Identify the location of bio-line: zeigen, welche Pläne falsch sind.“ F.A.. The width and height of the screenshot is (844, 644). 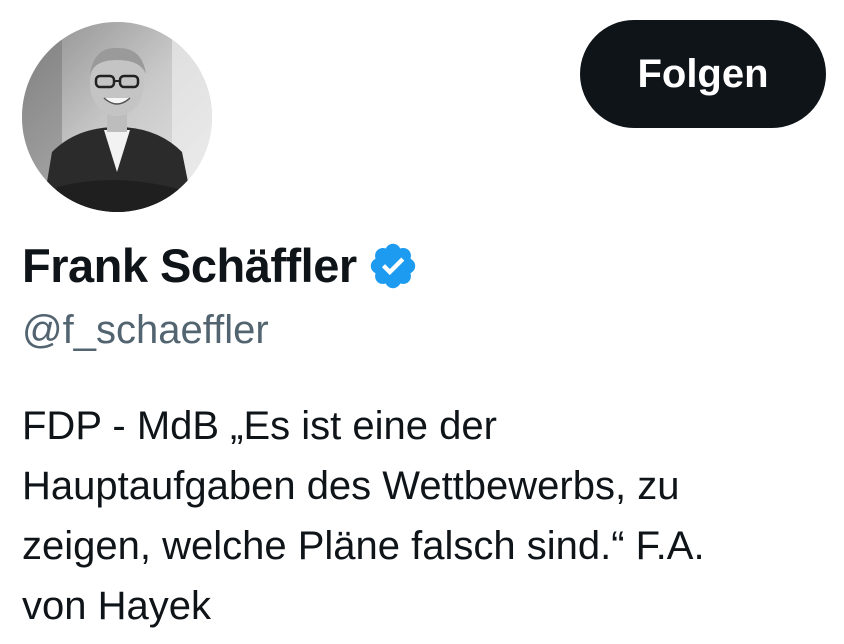
(363, 546).